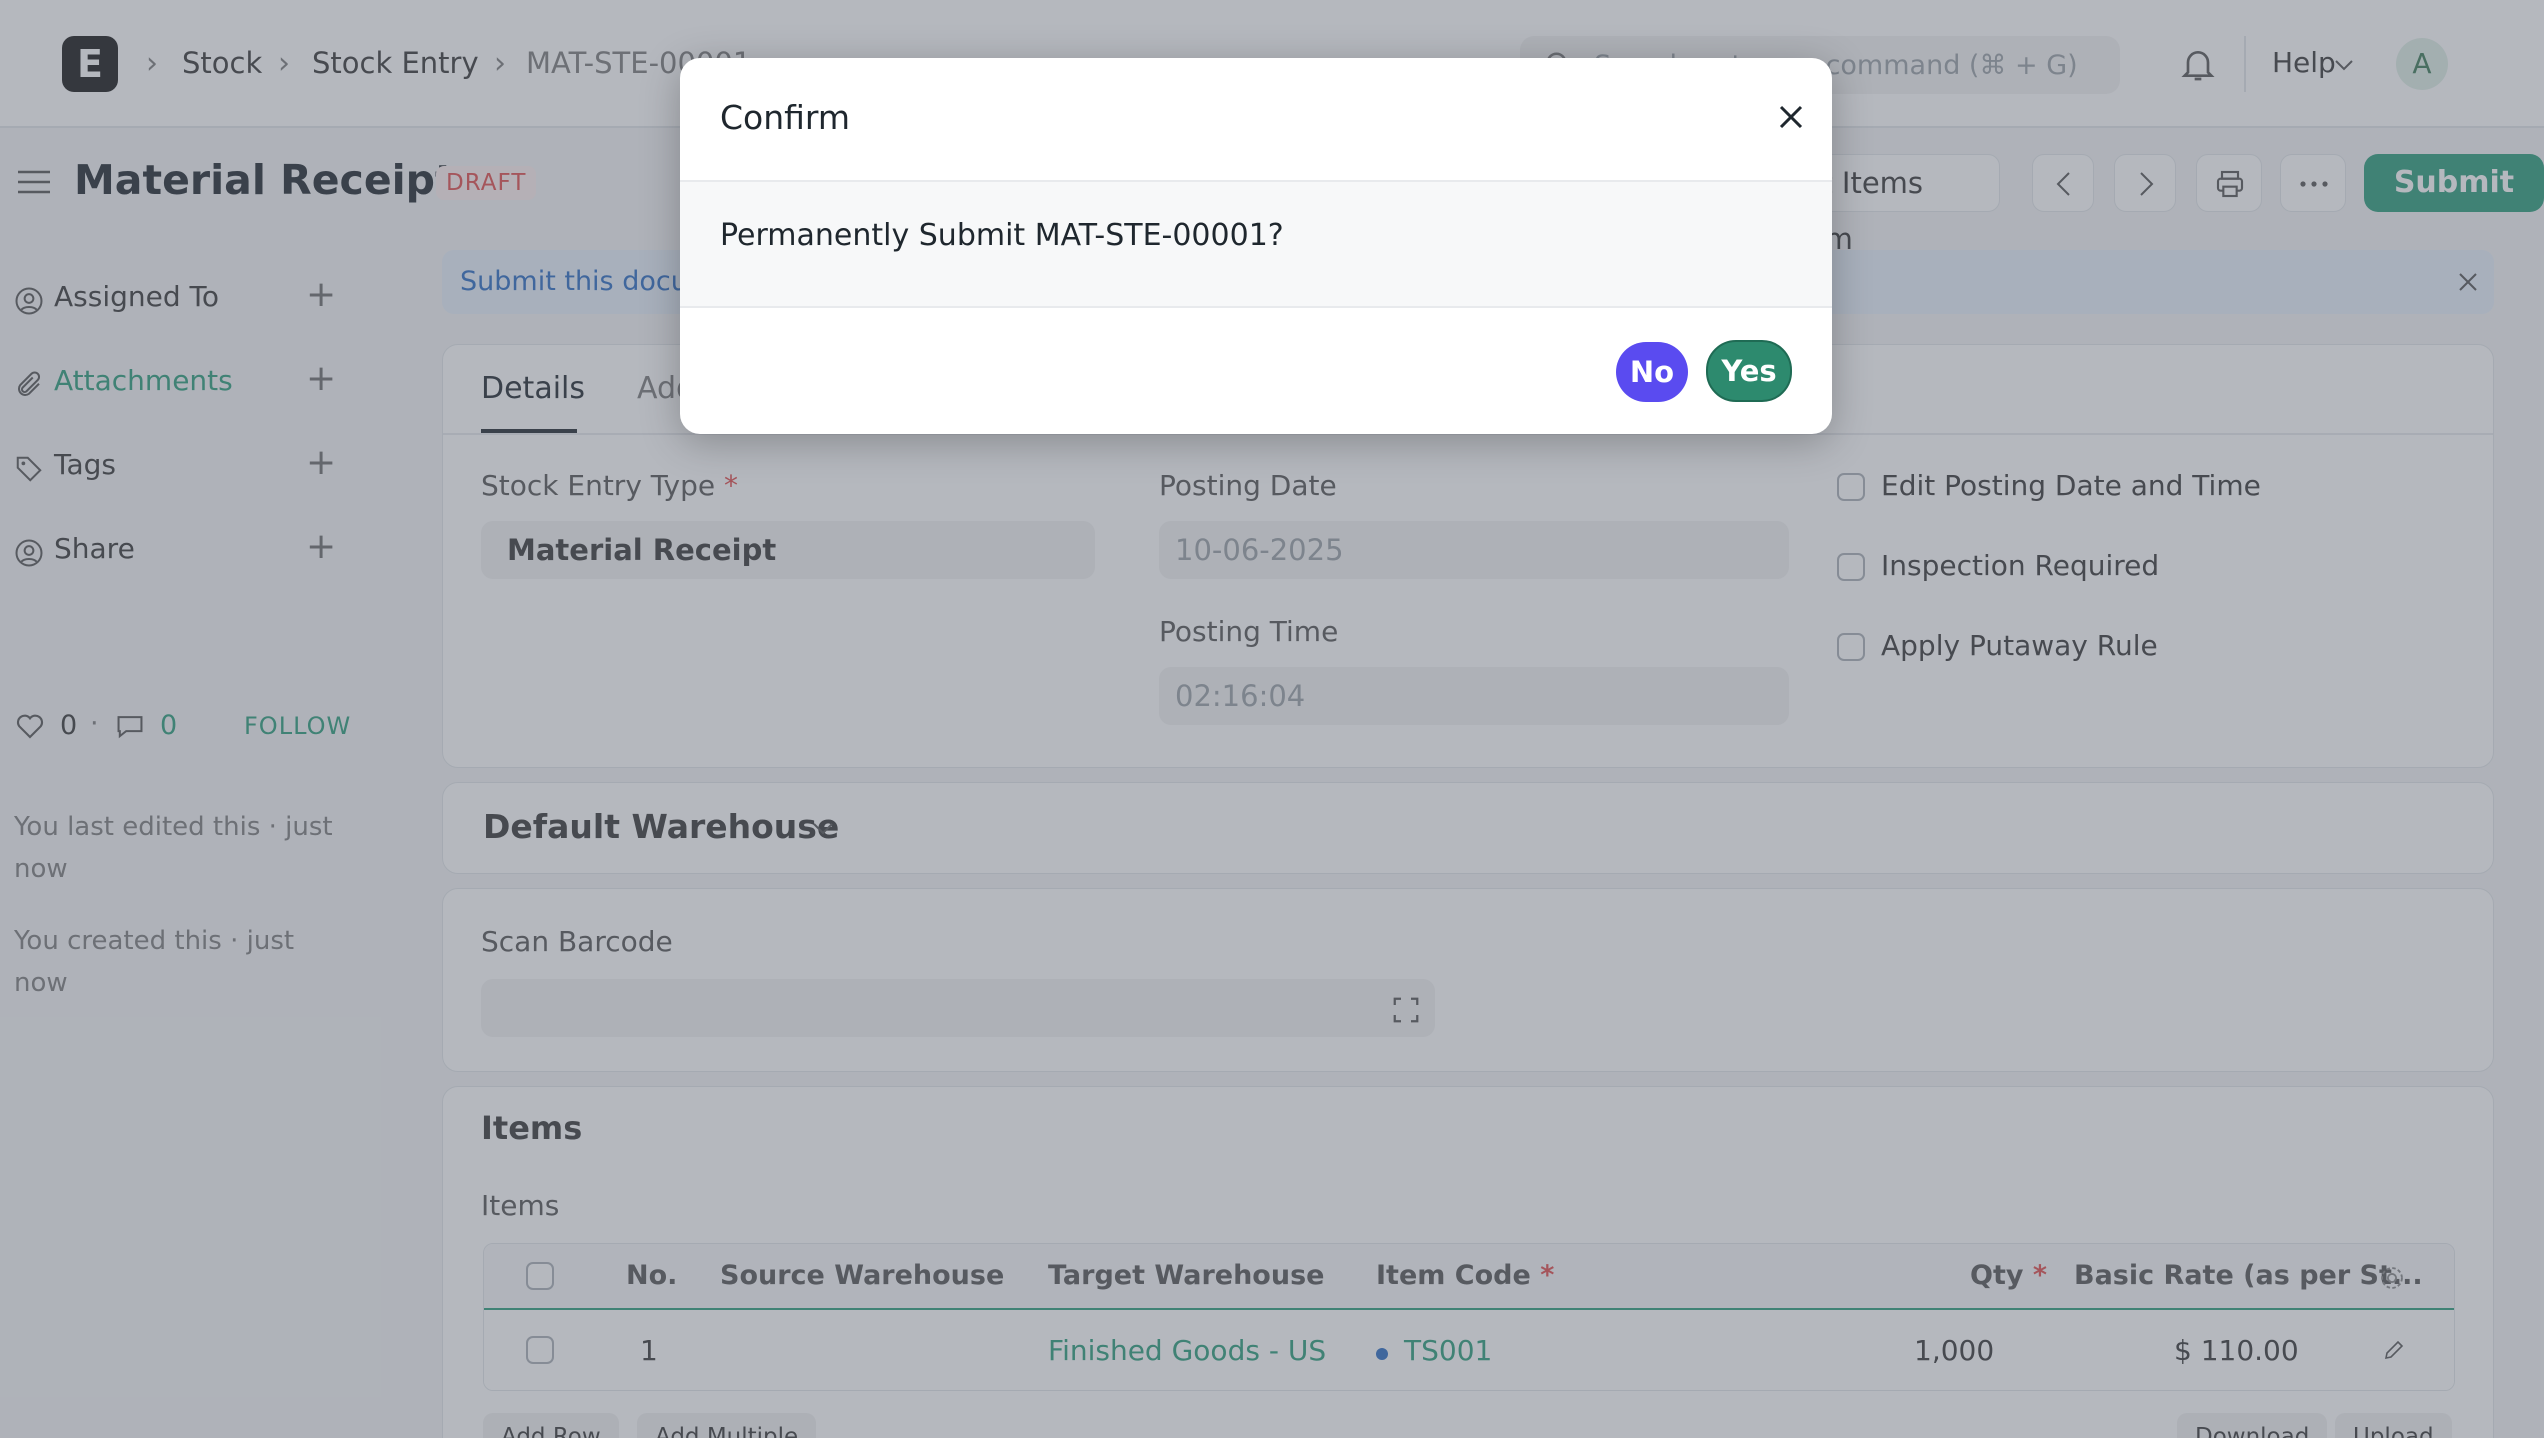 This screenshot has width=2544, height=1438. Describe the element at coordinates (1749, 371) in the screenshot. I see `yes-button: Yes` at that location.